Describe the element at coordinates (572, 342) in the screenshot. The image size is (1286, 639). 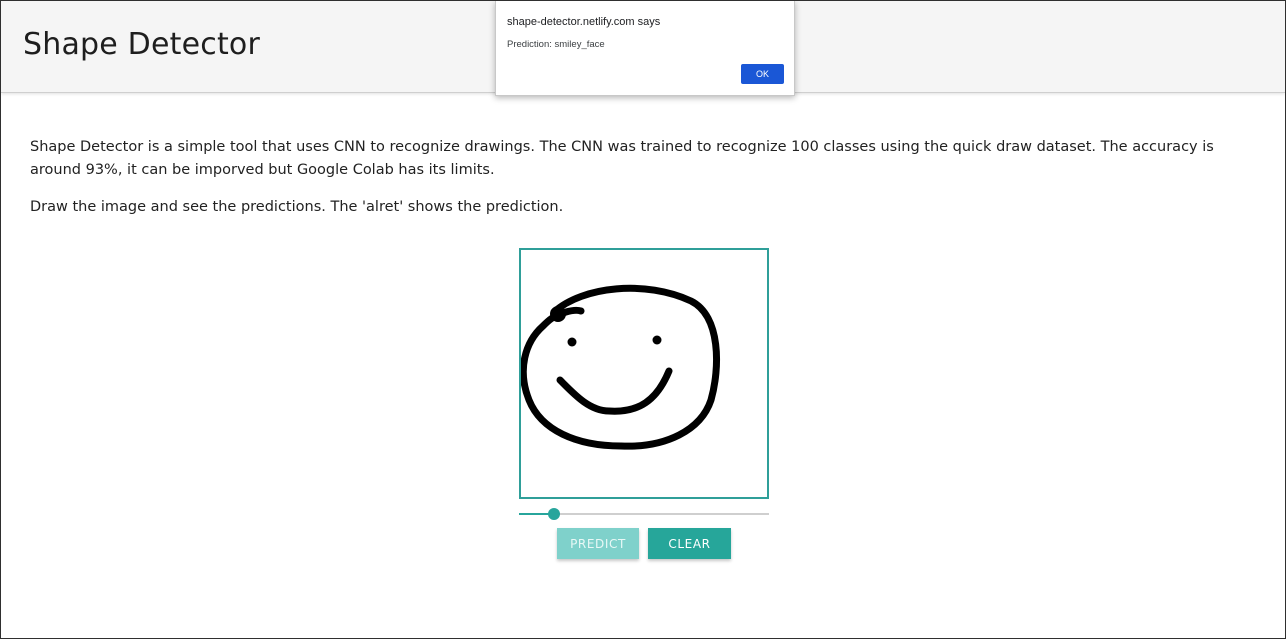
I see `left-eye-dot` at that location.